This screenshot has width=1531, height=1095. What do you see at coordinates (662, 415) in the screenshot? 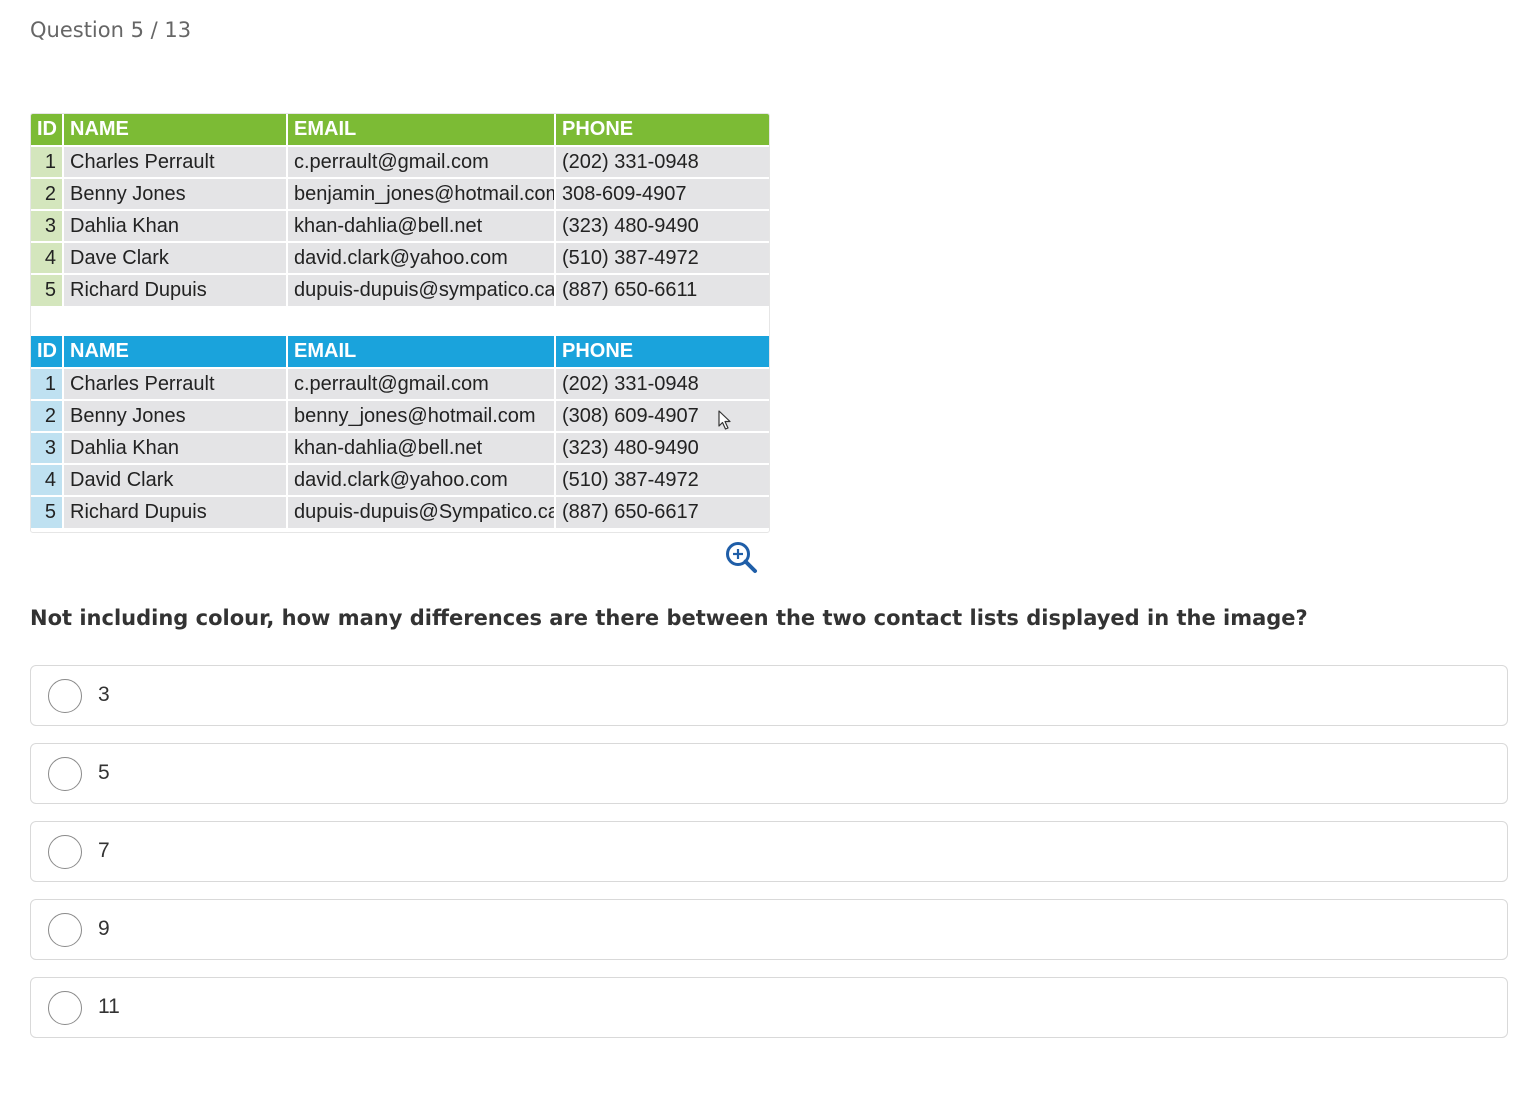
I see `cell-phone: (308) 609-4907` at bounding box center [662, 415].